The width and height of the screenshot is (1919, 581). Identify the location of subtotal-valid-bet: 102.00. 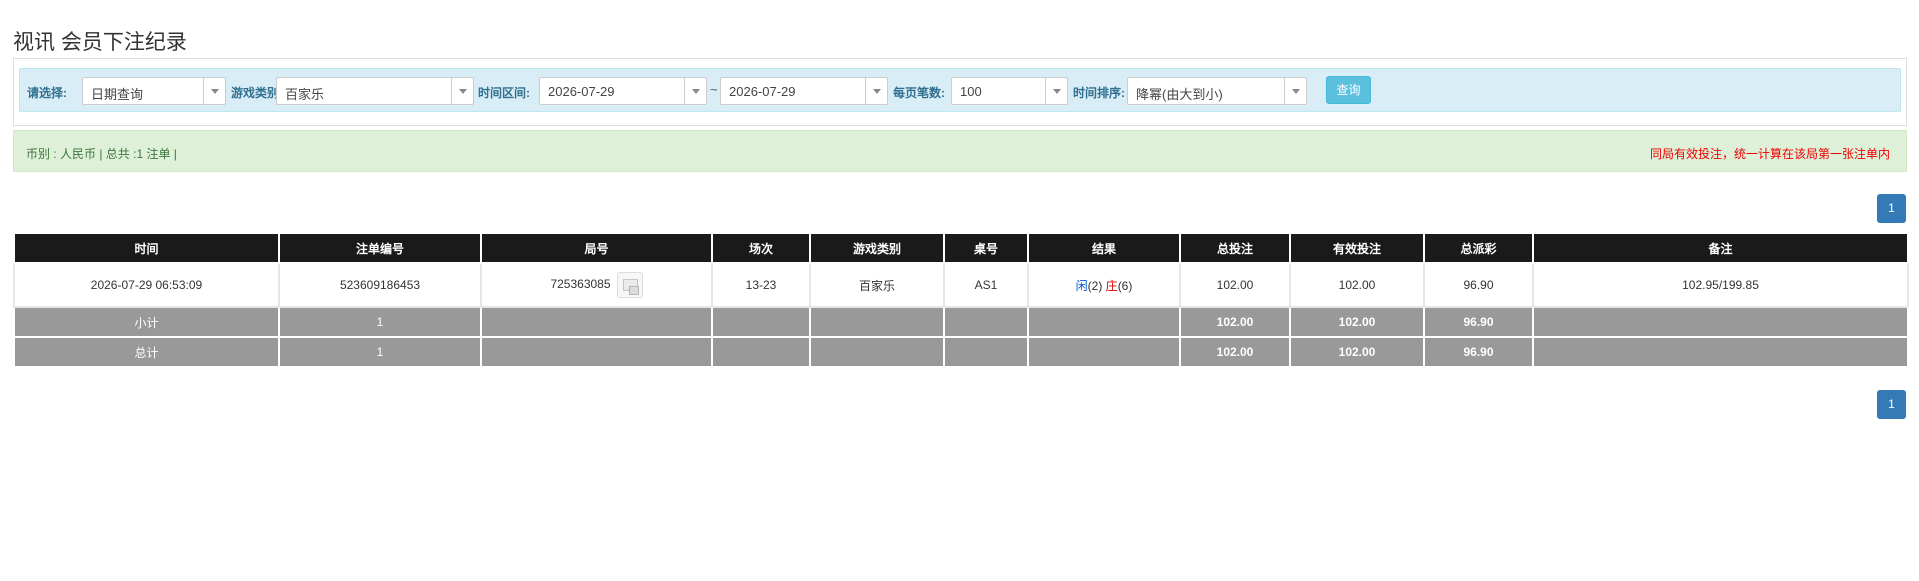
(1357, 322).